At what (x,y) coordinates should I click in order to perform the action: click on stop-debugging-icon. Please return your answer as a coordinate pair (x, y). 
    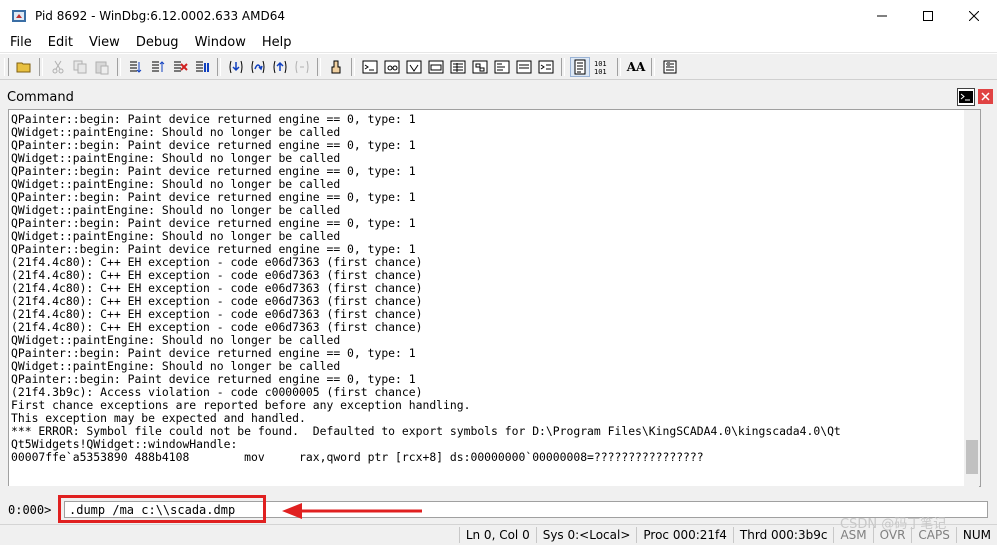
    Looking at the image, I should click on (181, 66).